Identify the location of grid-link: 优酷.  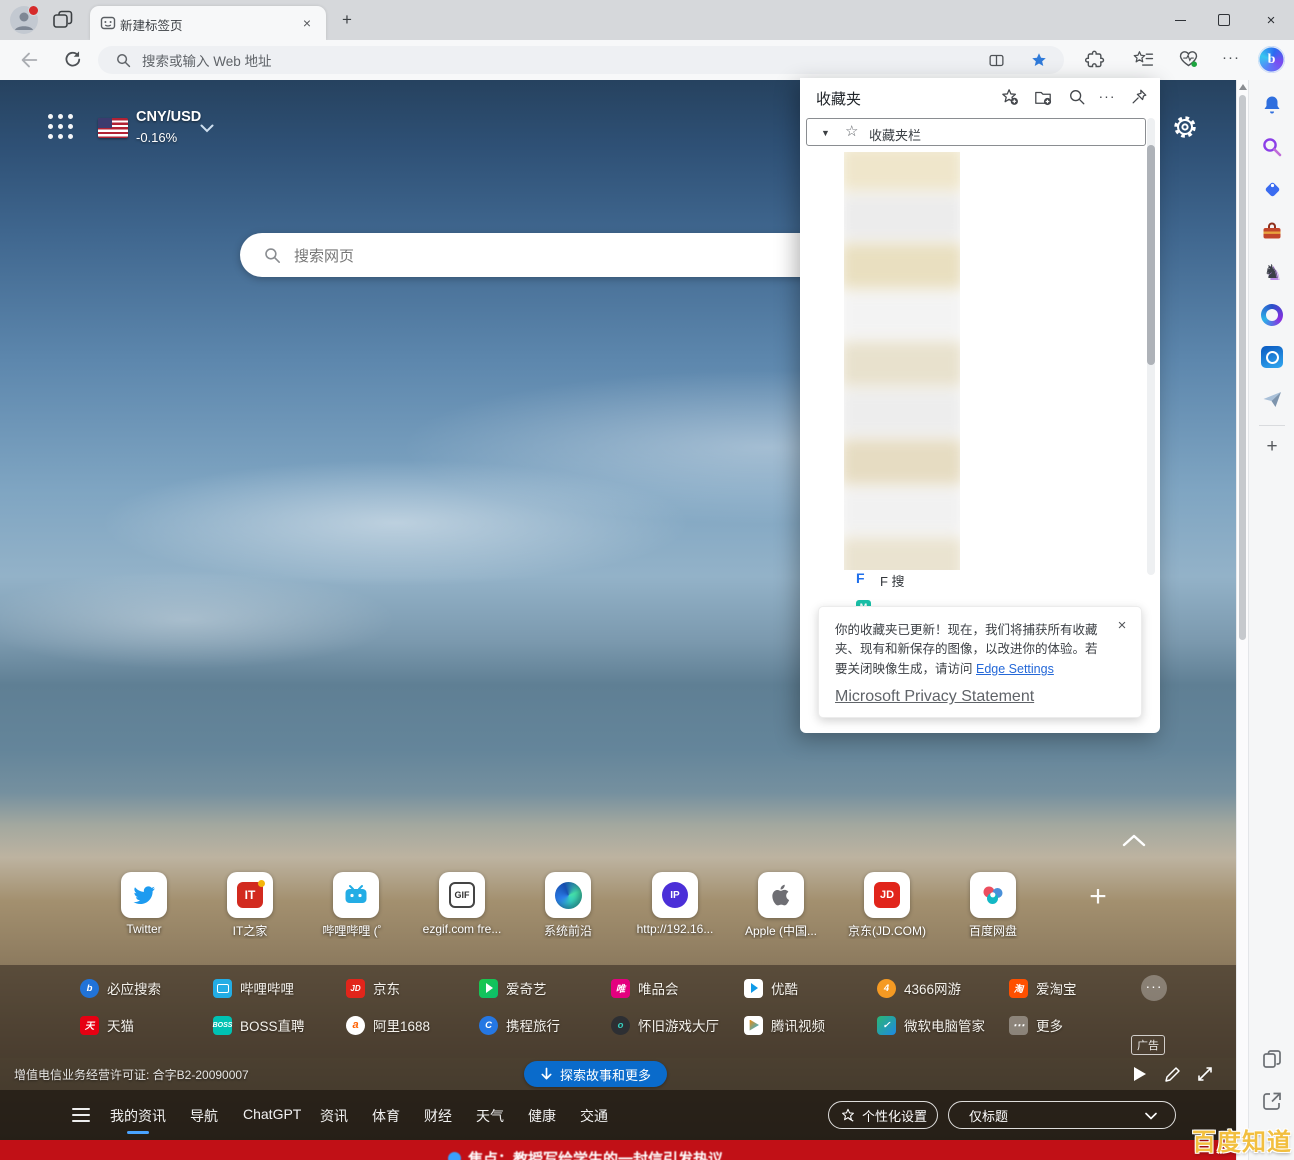
(771, 988).